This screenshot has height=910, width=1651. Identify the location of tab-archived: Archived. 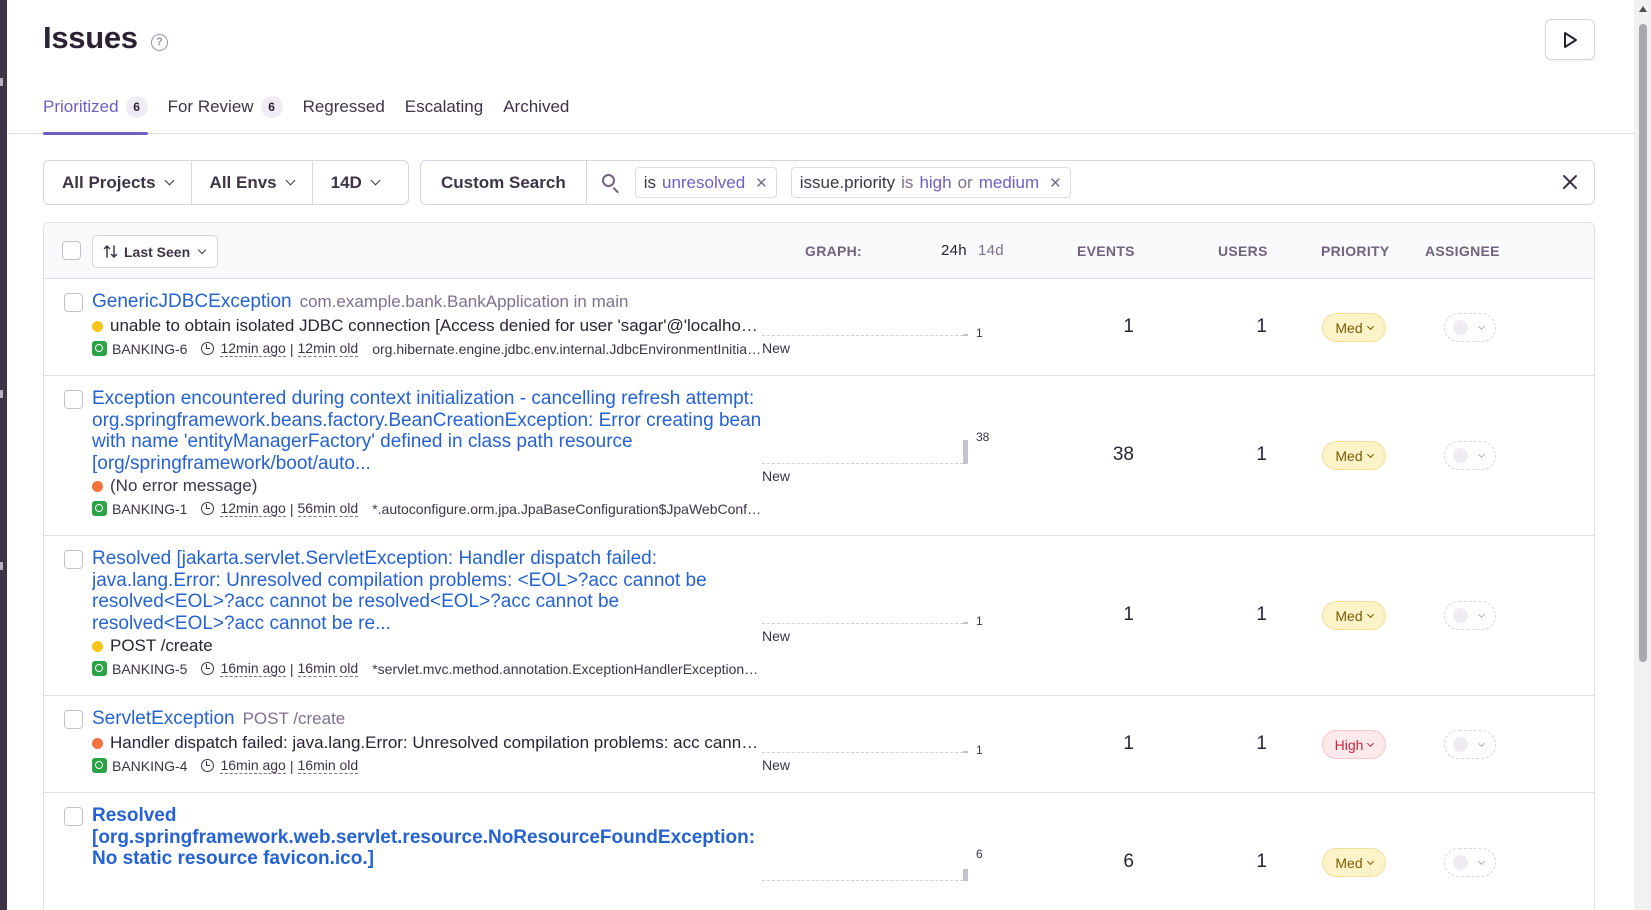
(536, 113).